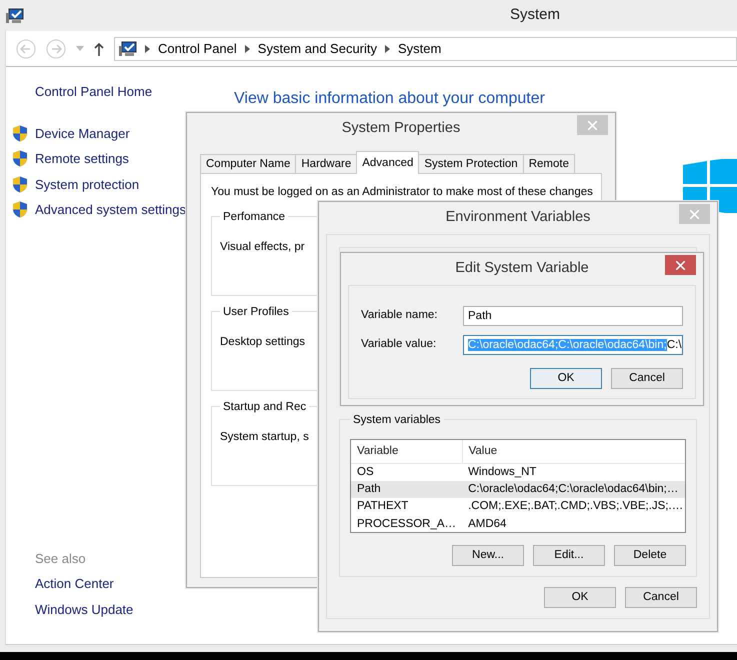  I want to click on table-cell: Windows_NT, so click(573, 472).